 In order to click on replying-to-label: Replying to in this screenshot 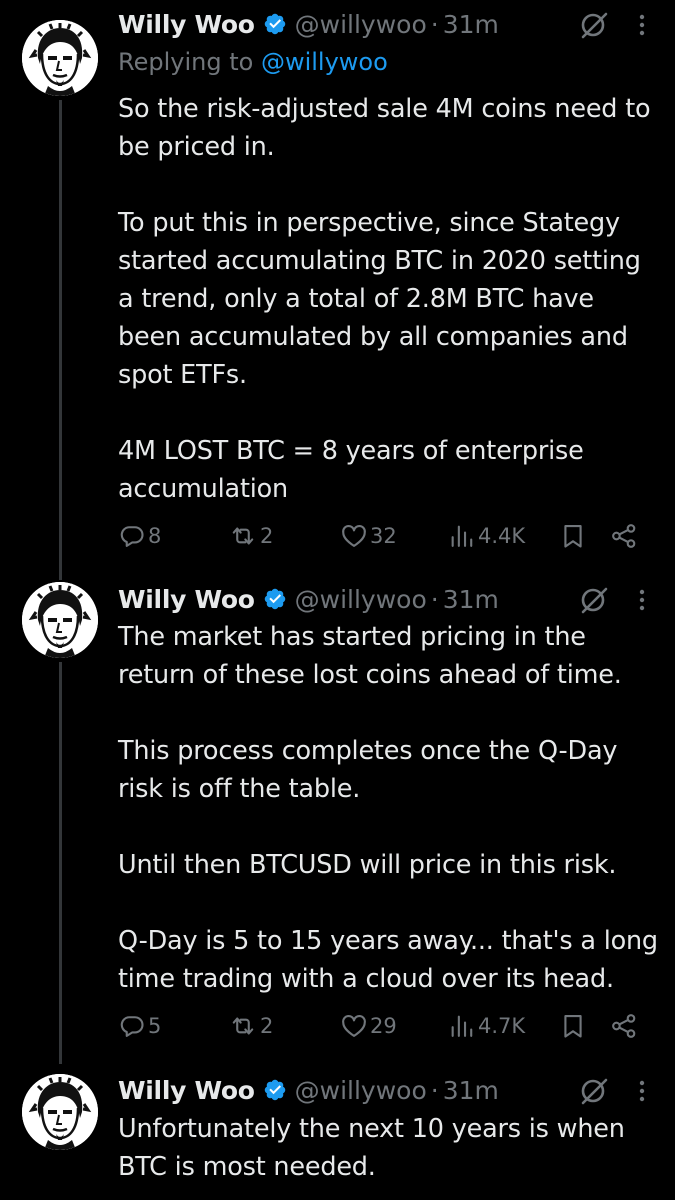, I will do `click(186, 62)`.